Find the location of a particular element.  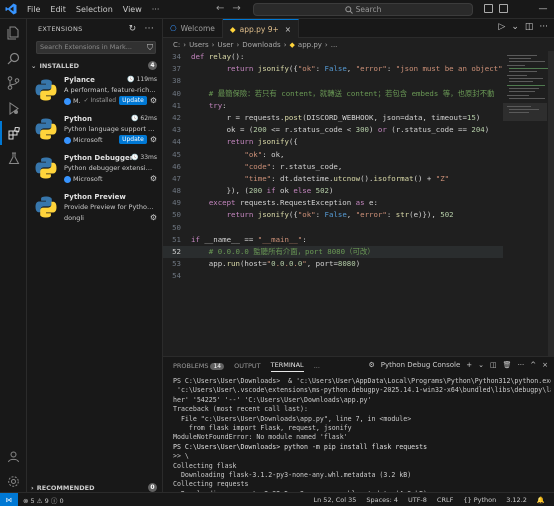

chevron-right-icon: › is located at coordinates (32, 487).